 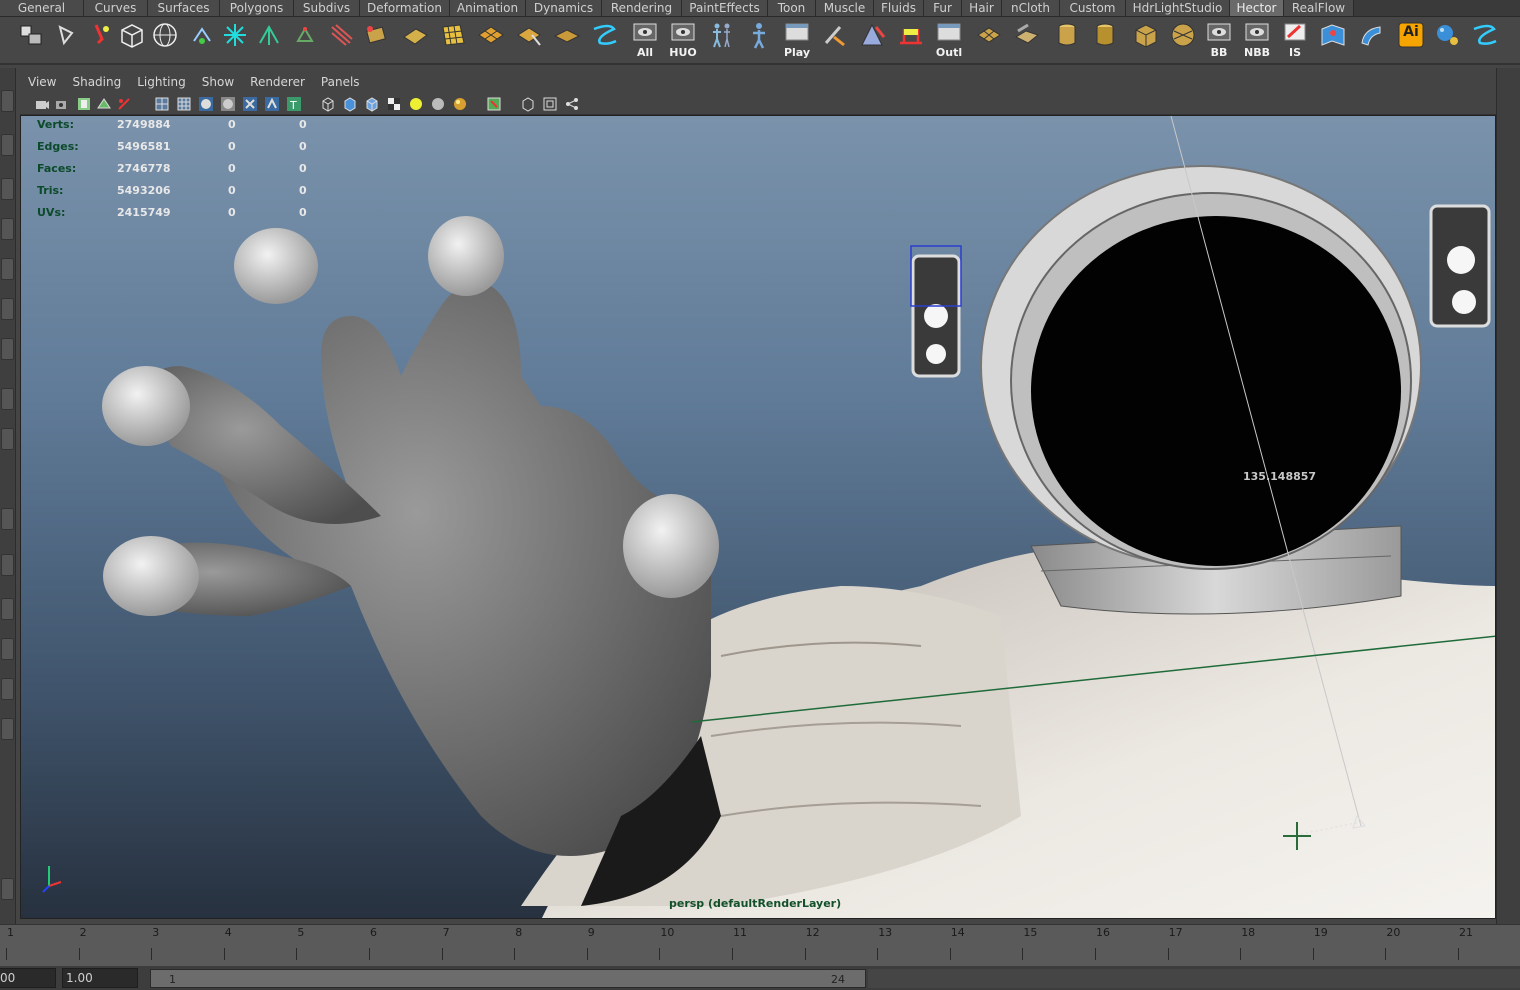 I want to click on bookmarks-icon, so click(x=84, y=104).